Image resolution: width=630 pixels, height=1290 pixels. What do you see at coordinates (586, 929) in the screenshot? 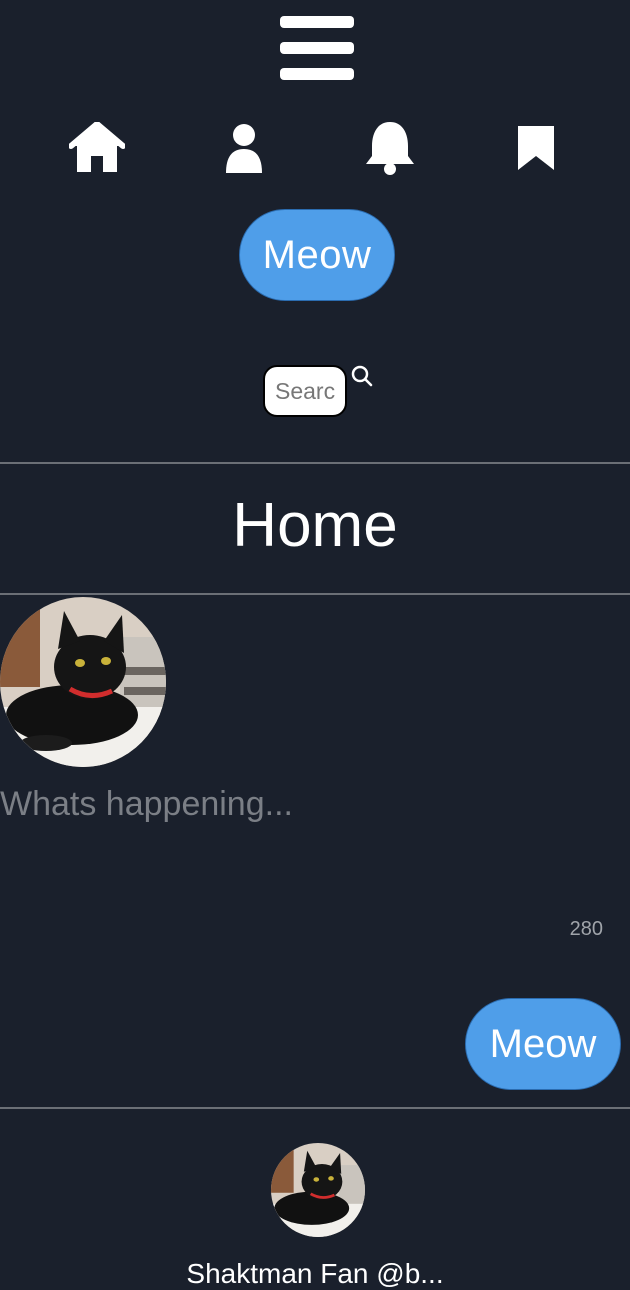
I see `char-counter: 280` at bounding box center [586, 929].